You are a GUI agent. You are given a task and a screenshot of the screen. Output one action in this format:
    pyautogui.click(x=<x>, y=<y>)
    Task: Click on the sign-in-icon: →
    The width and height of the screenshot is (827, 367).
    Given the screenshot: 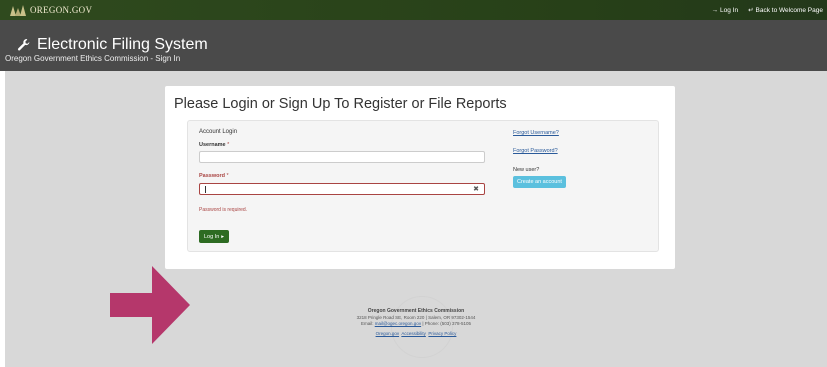 What is the action you would take?
    pyautogui.click(x=715, y=10)
    